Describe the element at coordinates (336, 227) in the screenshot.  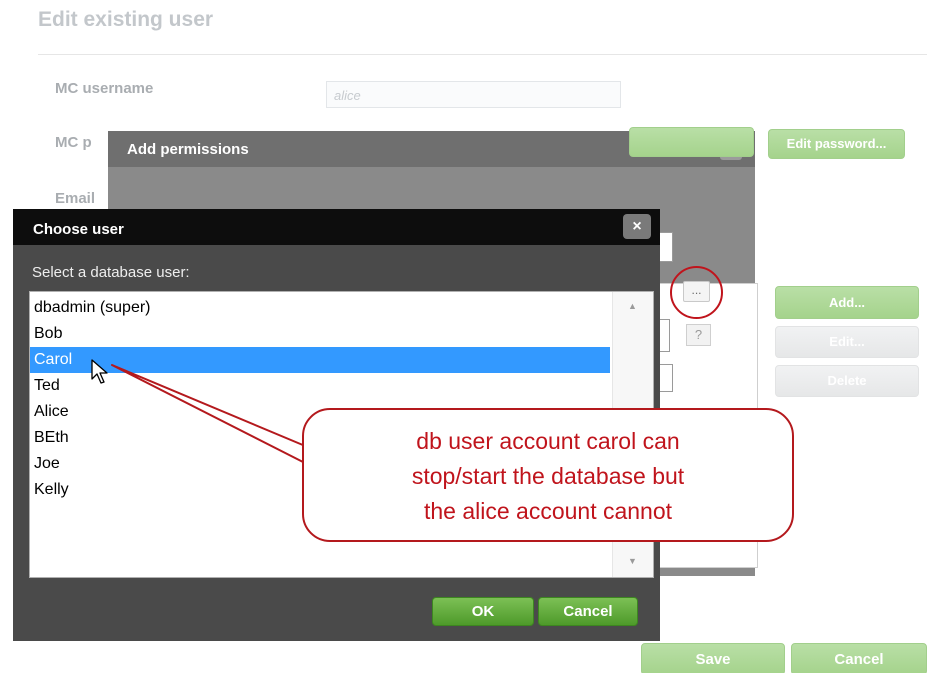
I see `choose-user-header: Choose user ×` at that location.